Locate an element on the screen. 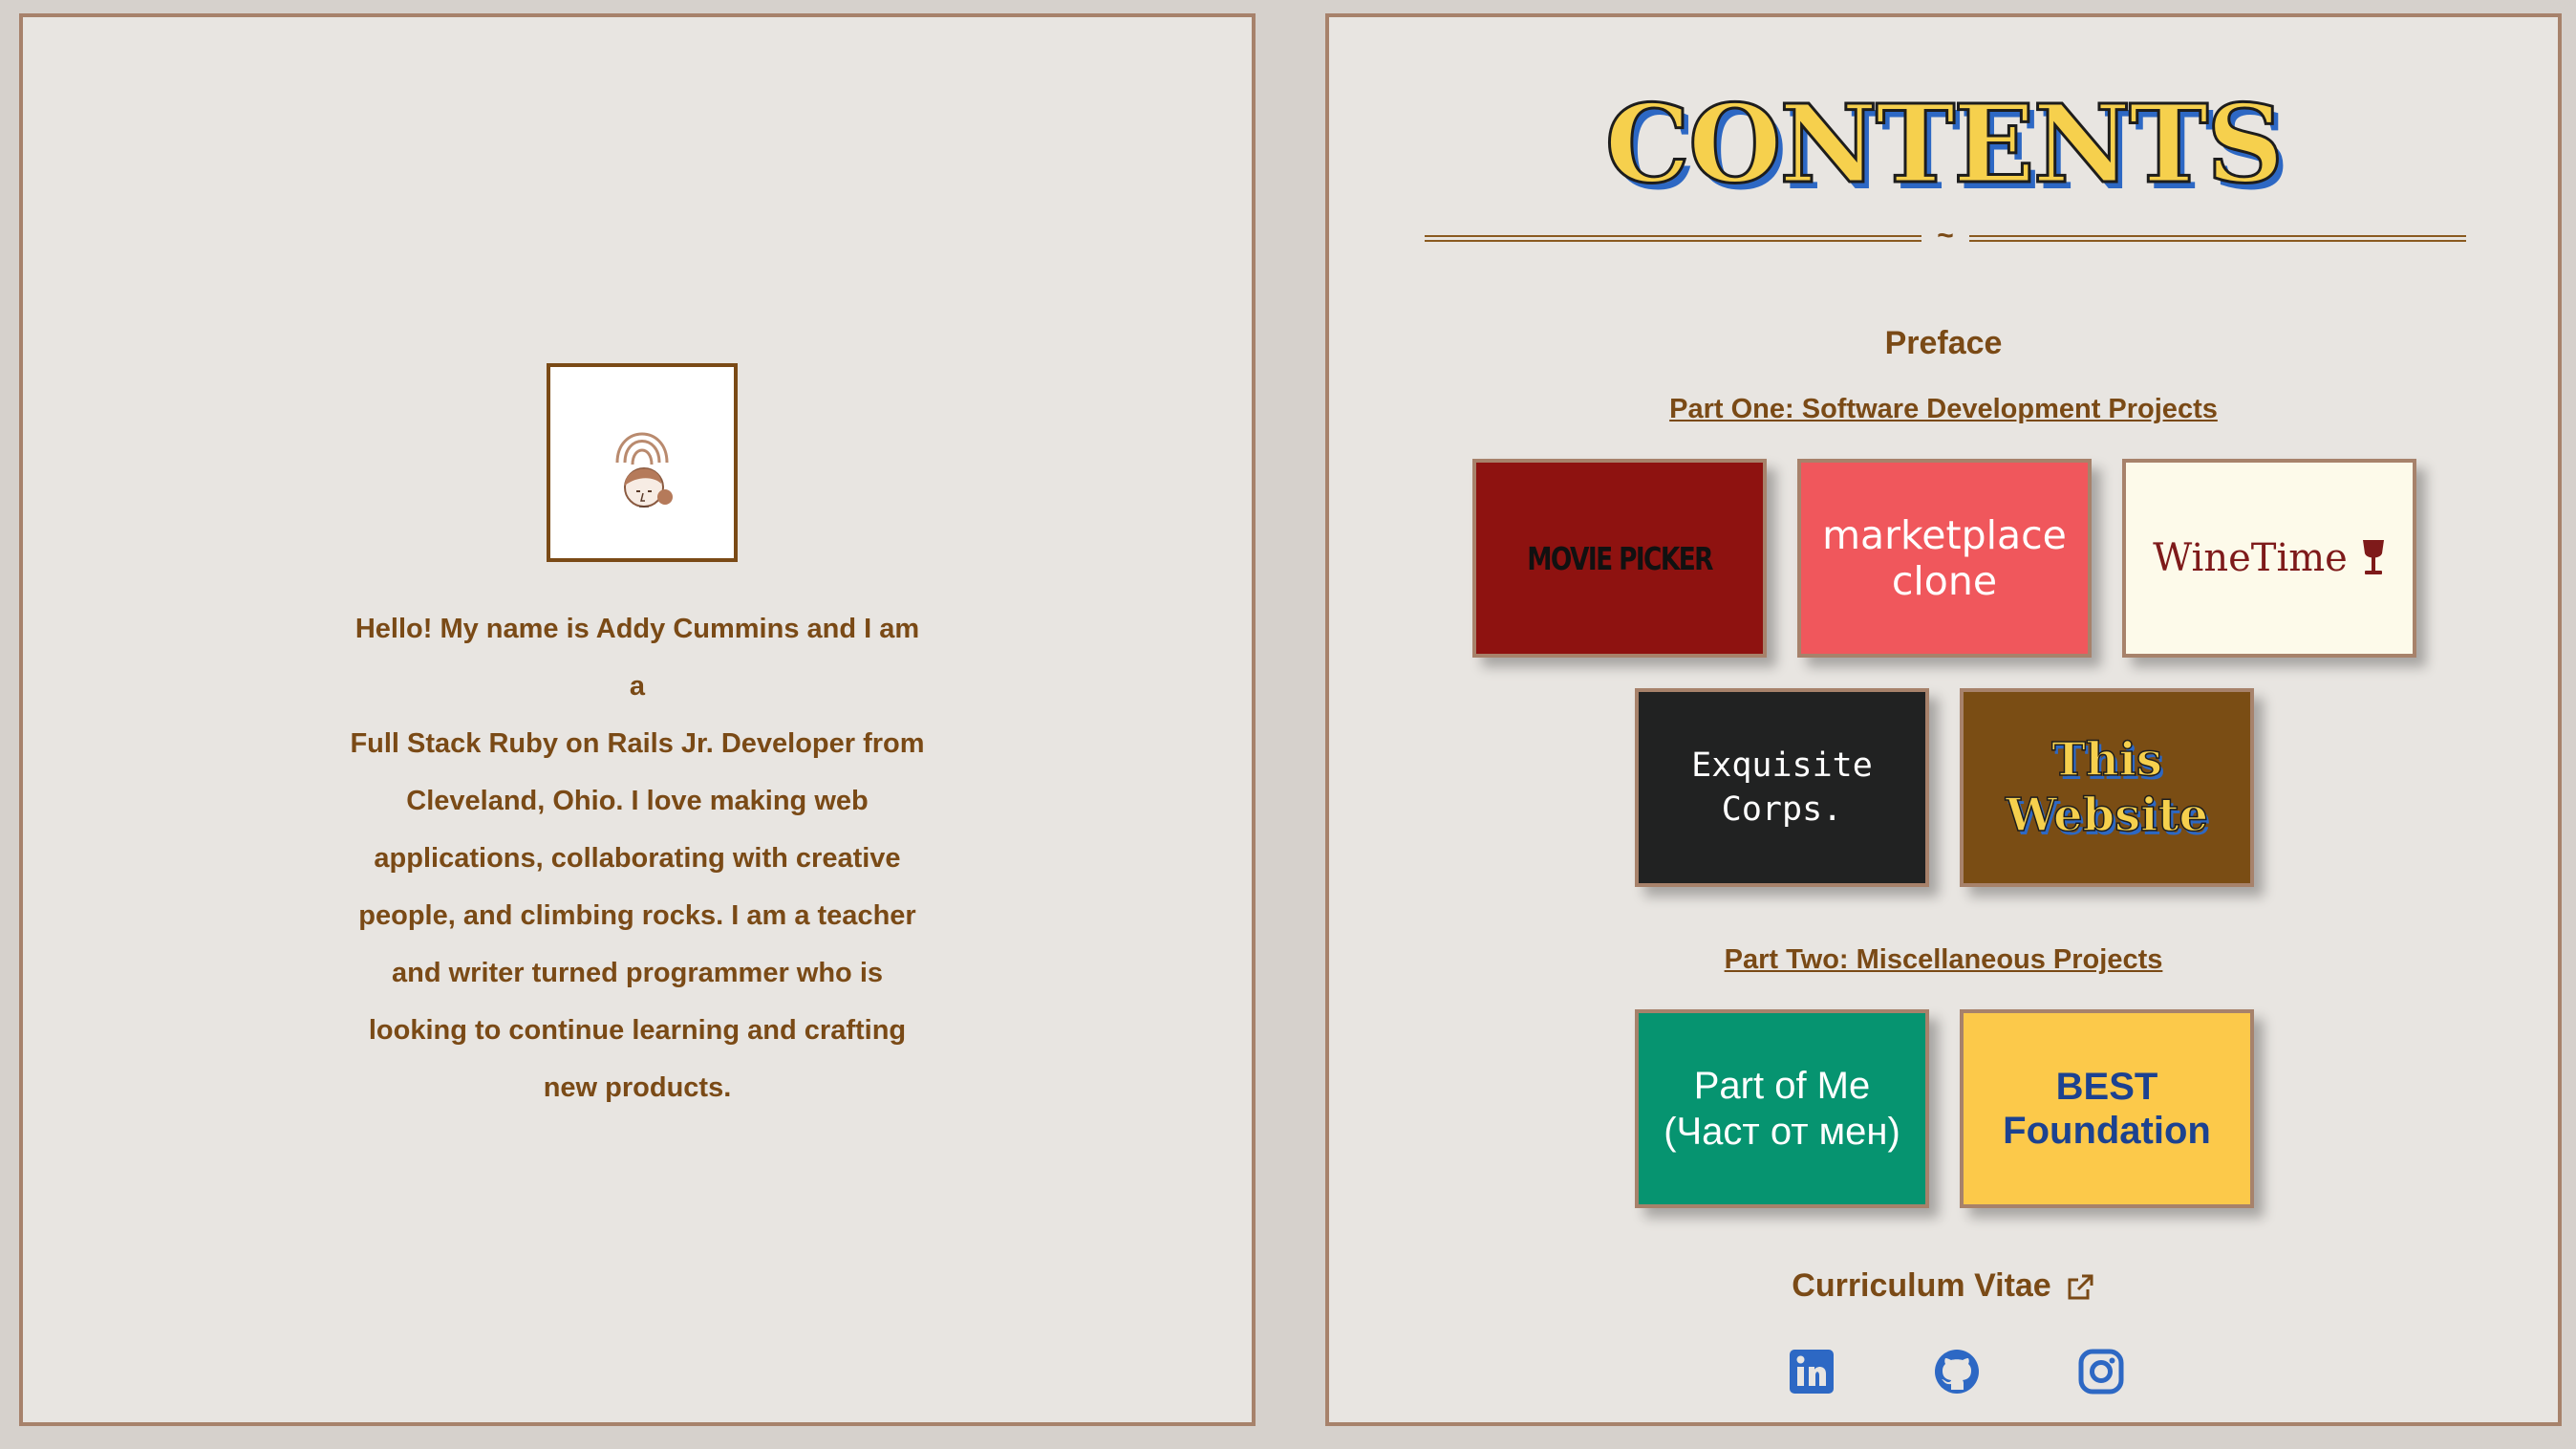 The image size is (2576, 1449). part-of-me-line: (Част от мен) is located at coordinates (1782, 1132).